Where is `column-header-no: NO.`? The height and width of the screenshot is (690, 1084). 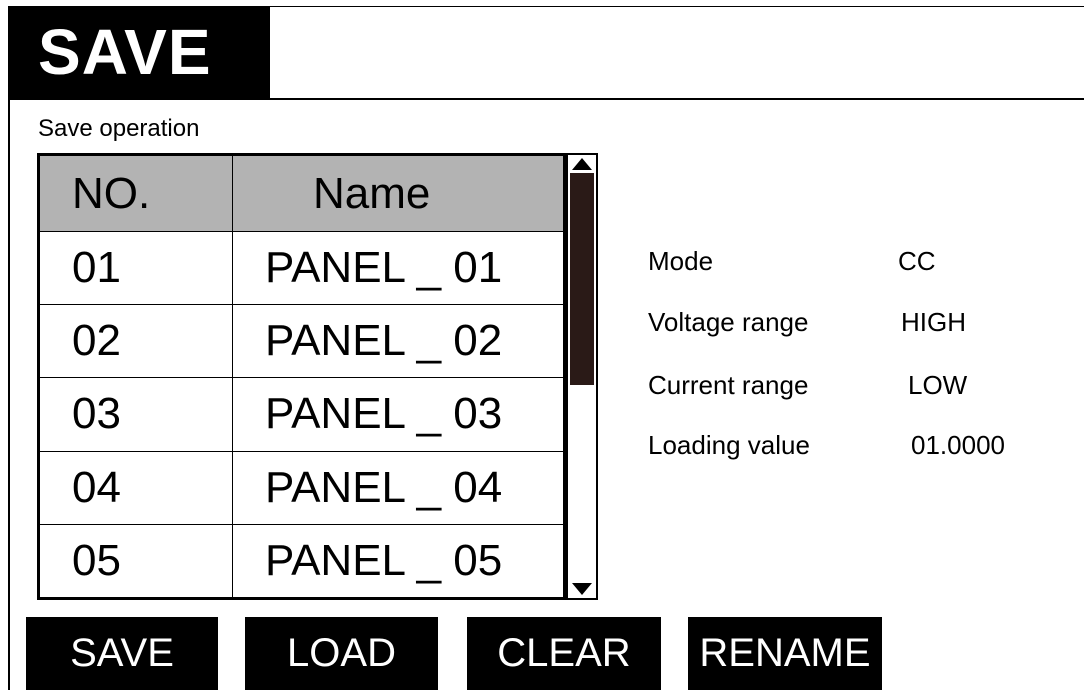 column-header-no: NO. is located at coordinates (136, 193).